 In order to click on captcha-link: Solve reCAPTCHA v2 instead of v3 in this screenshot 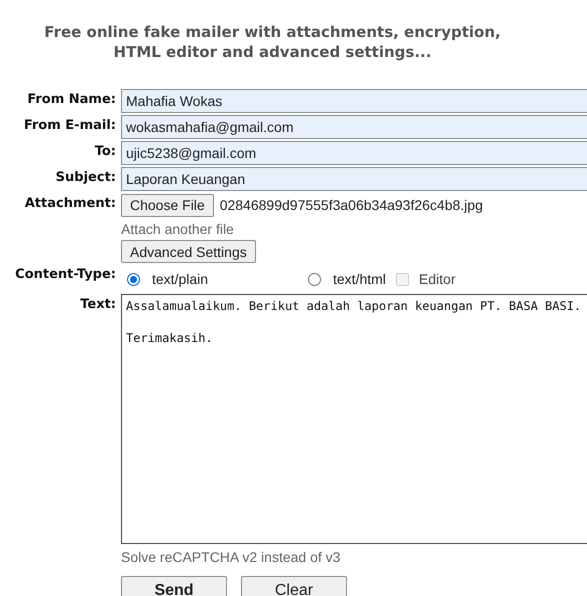, I will do `click(230, 557)`.